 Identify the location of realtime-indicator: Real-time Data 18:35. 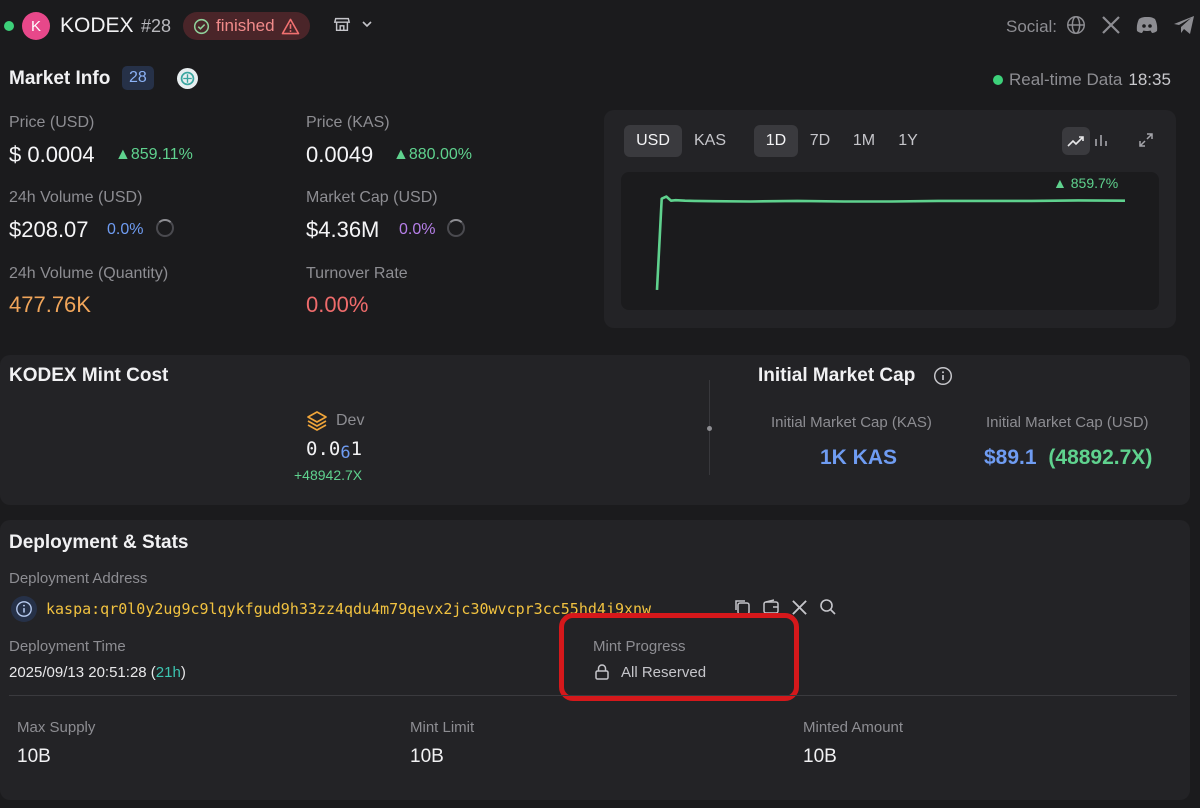
(1082, 80).